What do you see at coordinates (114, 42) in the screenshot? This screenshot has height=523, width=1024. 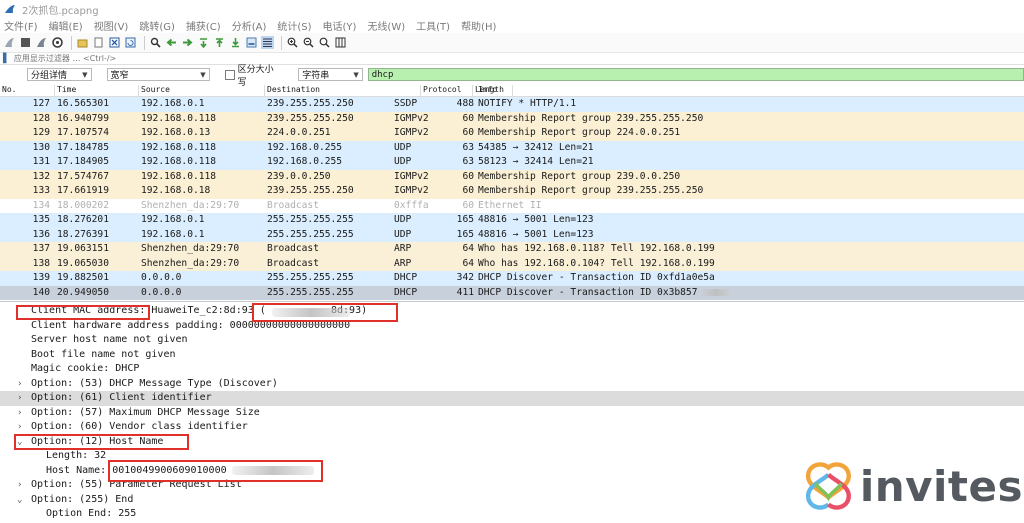 I see `close-file-icon` at bounding box center [114, 42].